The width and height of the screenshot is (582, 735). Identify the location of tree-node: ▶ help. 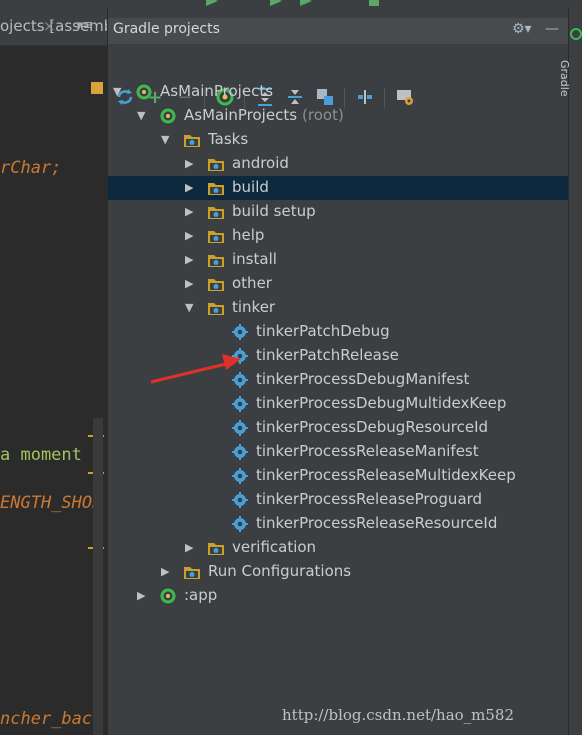
(338, 236).